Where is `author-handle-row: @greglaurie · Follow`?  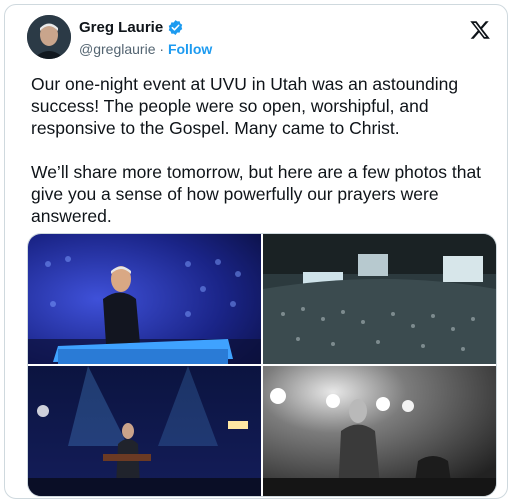 author-handle-row: @greglaurie · Follow is located at coordinates (145, 49).